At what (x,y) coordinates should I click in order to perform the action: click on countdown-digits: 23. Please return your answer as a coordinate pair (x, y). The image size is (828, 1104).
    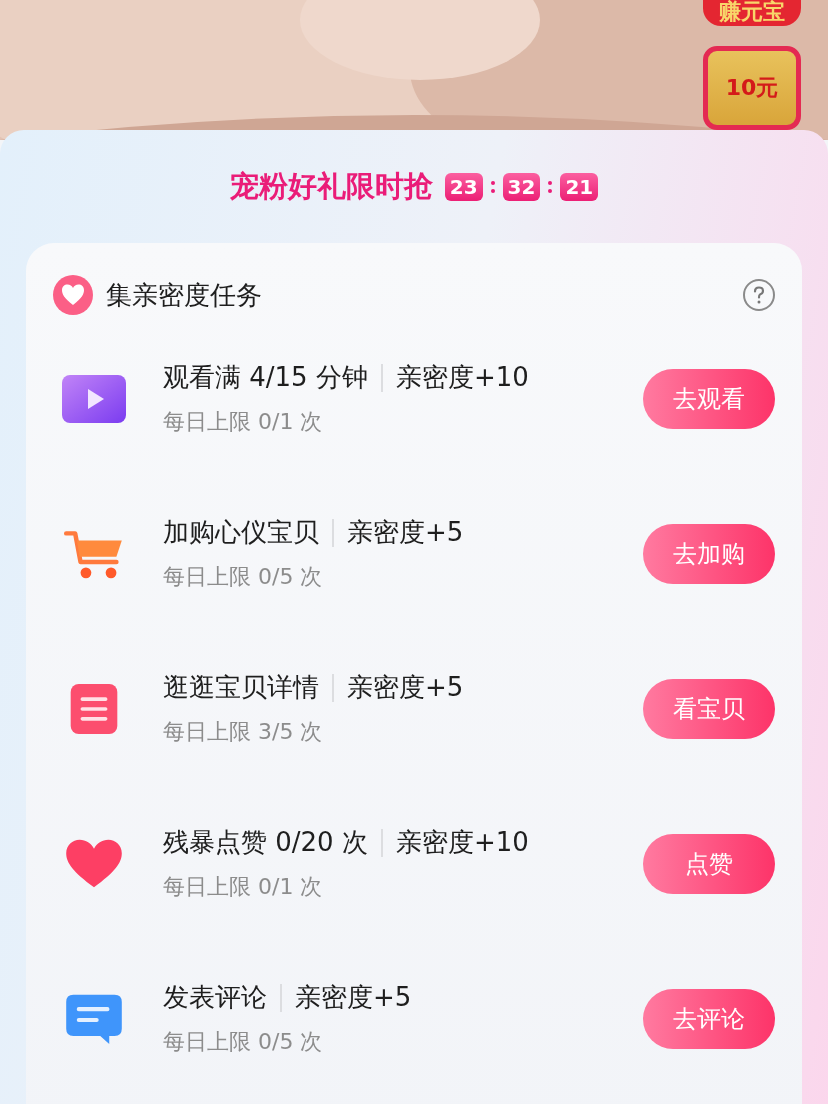
    Looking at the image, I should click on (463, 187).